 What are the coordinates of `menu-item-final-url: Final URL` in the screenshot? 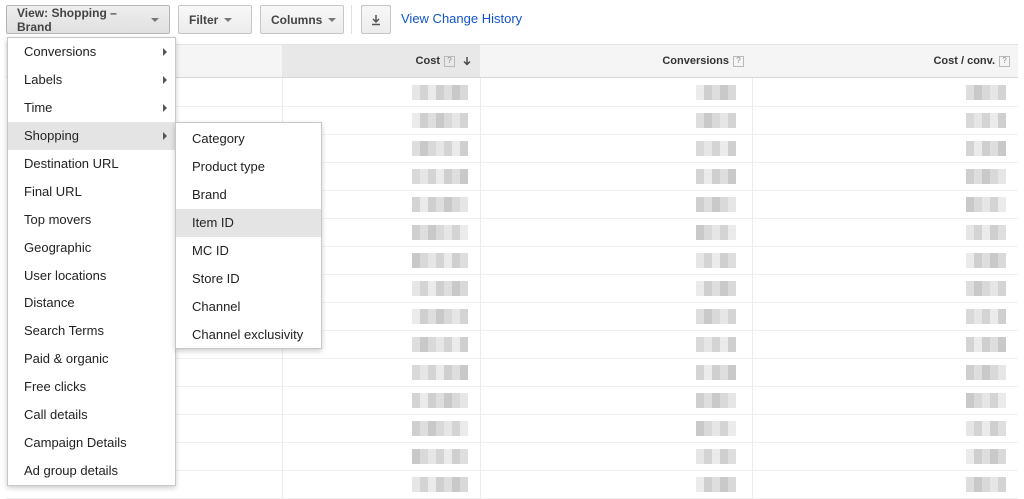 It's located at (91, 191).